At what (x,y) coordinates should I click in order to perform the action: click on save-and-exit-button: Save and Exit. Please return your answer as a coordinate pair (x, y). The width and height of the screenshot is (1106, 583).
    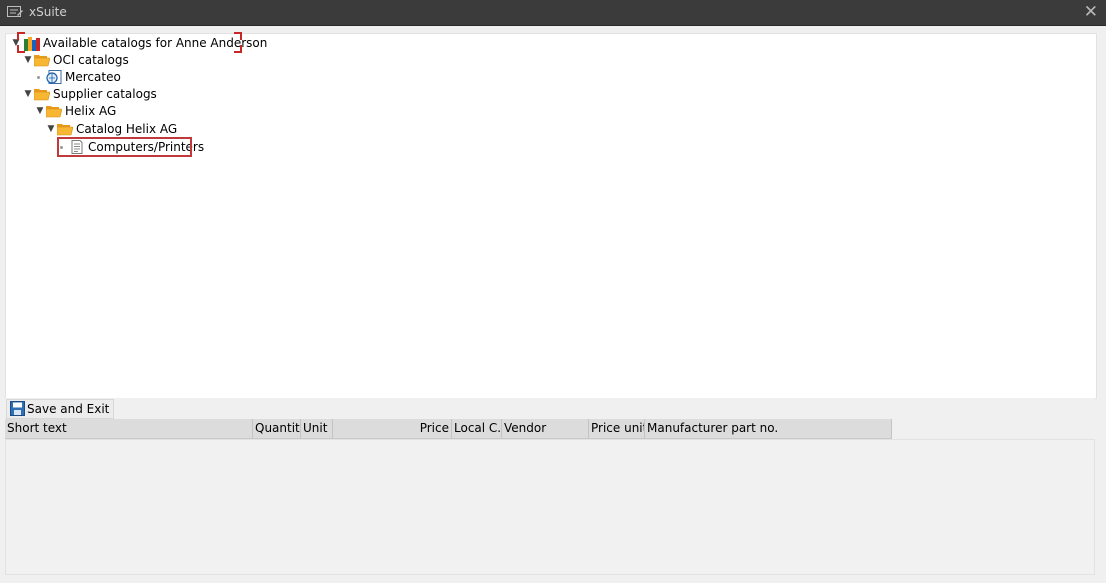
    Looking at the image, I should click on (60, 410).